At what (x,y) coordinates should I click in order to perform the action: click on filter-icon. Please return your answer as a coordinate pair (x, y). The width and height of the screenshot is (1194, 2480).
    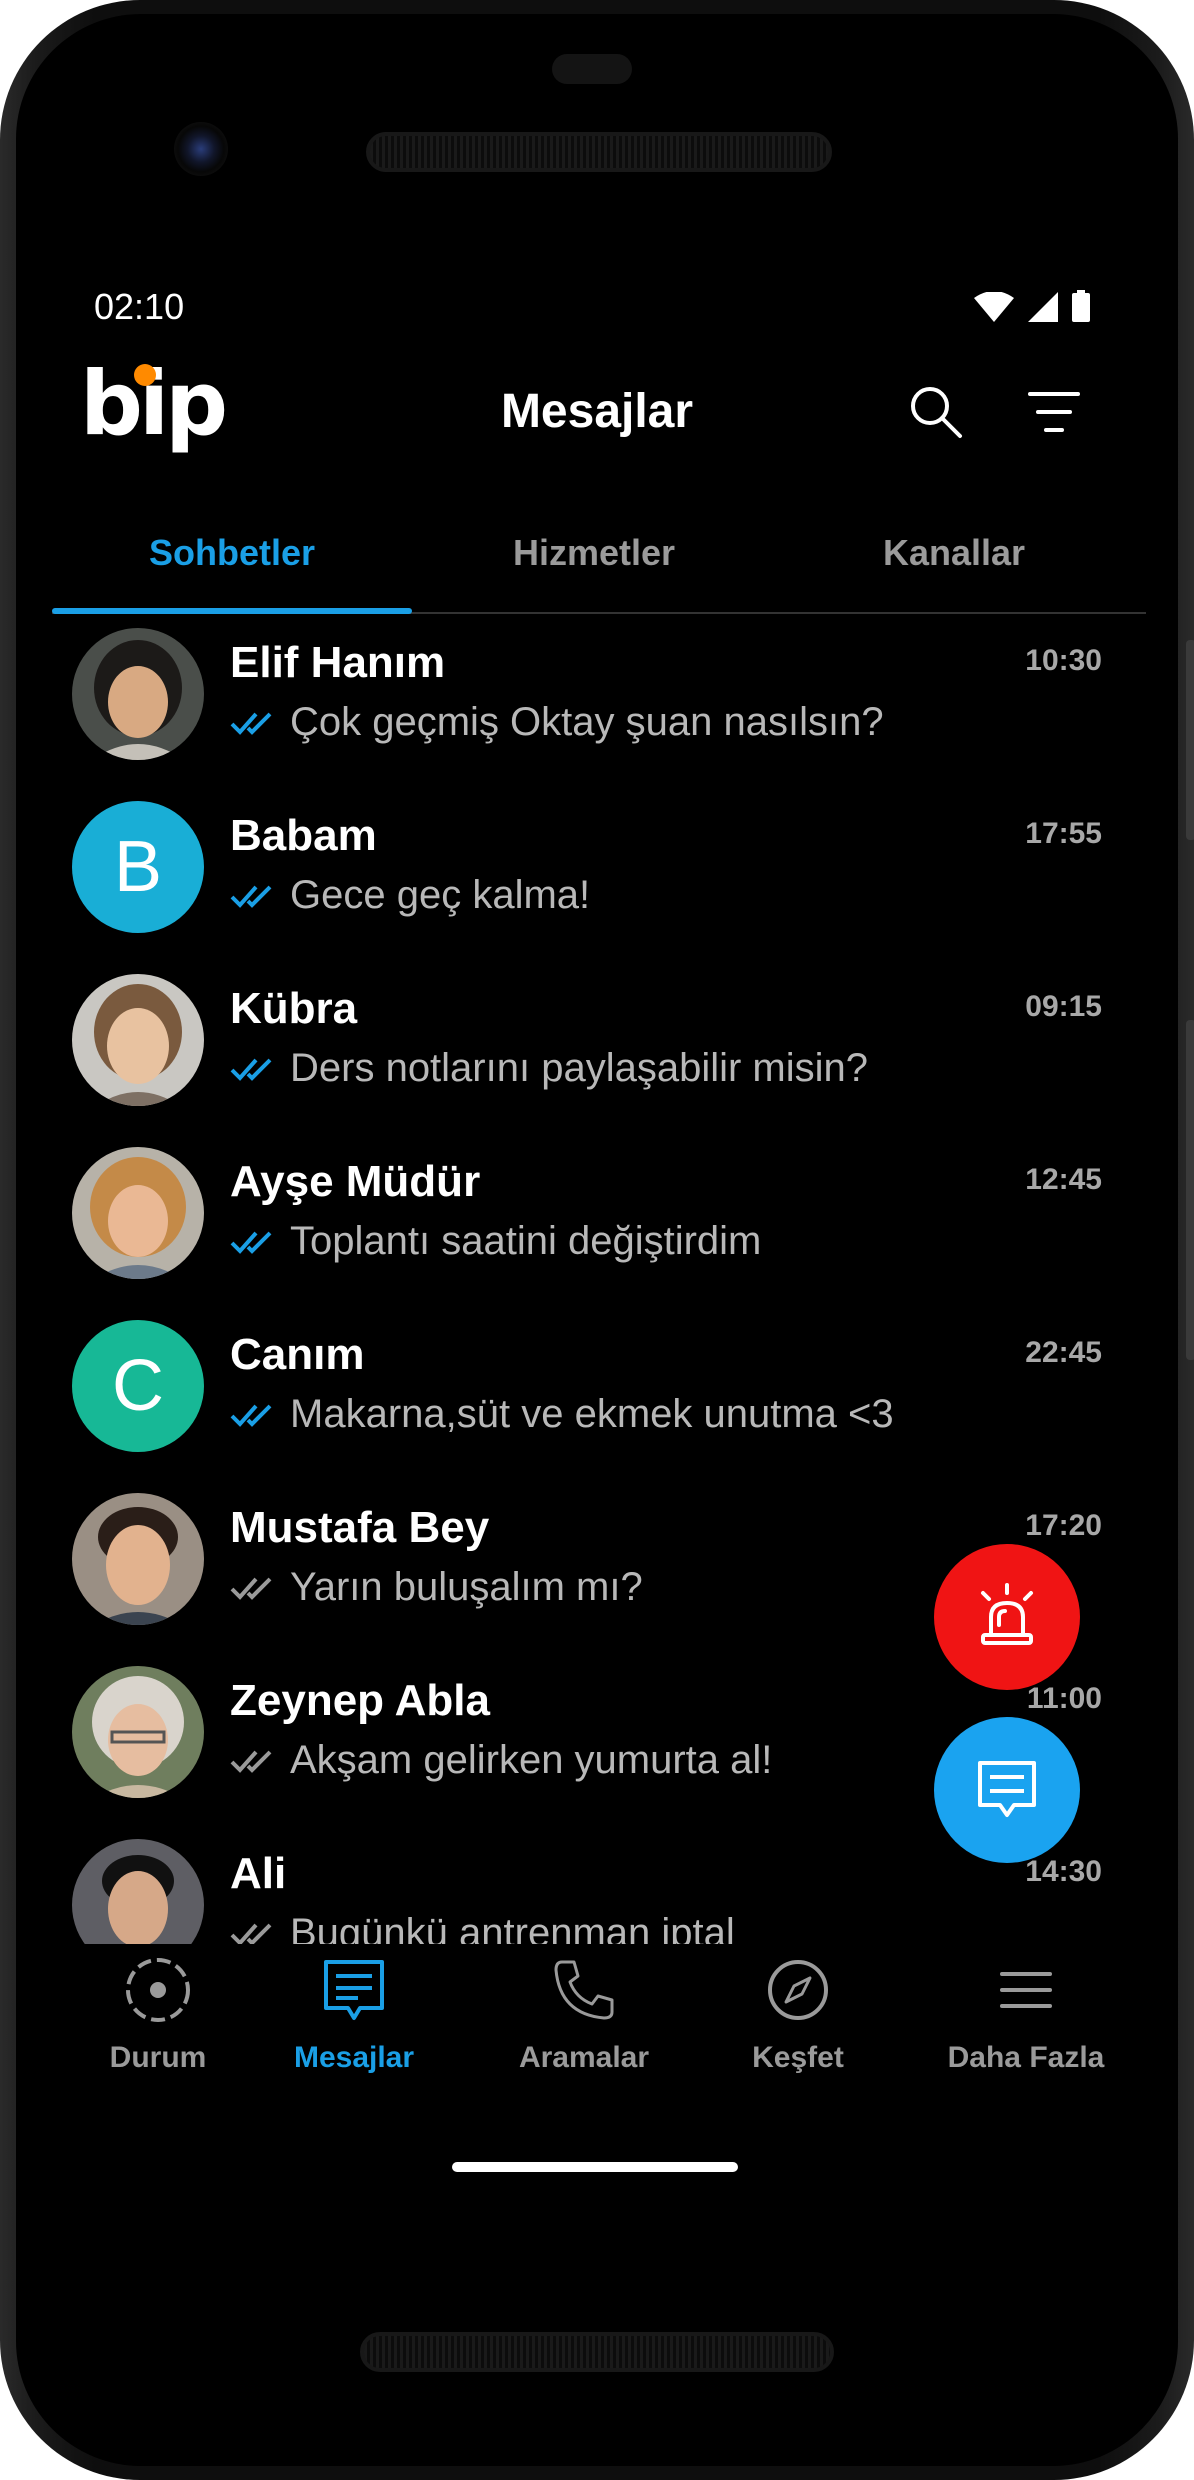
    Looking at the image, I should click on (1054, 414).